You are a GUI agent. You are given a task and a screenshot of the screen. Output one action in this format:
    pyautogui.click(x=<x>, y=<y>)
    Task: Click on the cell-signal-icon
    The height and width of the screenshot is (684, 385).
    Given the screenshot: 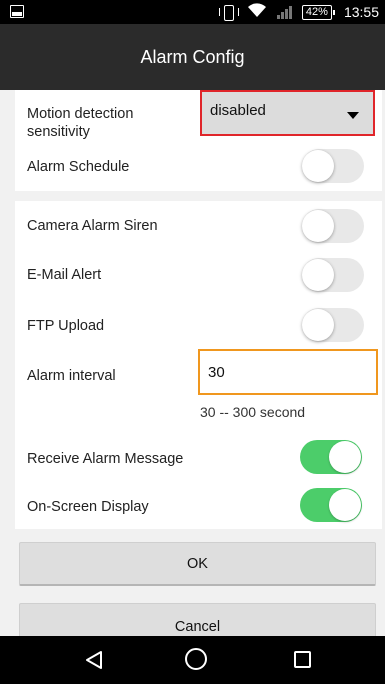 What is the action you would take?
    pyautogui.click(x=284, y=12)
    